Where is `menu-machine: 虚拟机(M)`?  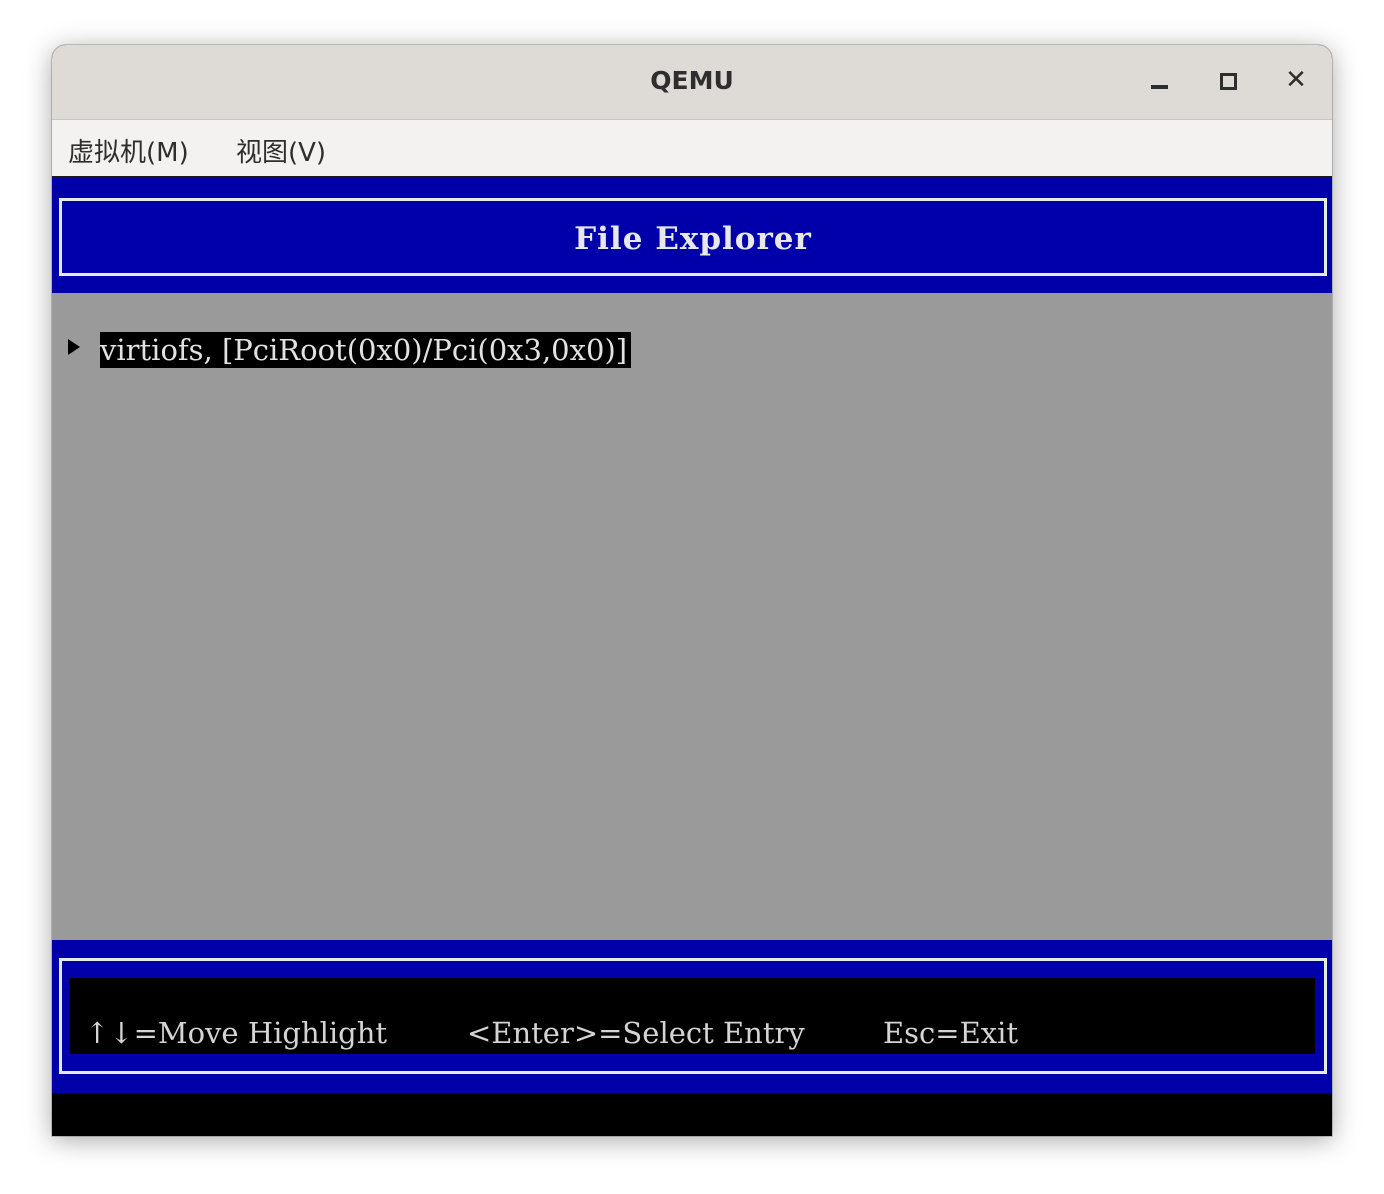
menu-machine: 虚拟机(M) is located at coordinates (128, 150).